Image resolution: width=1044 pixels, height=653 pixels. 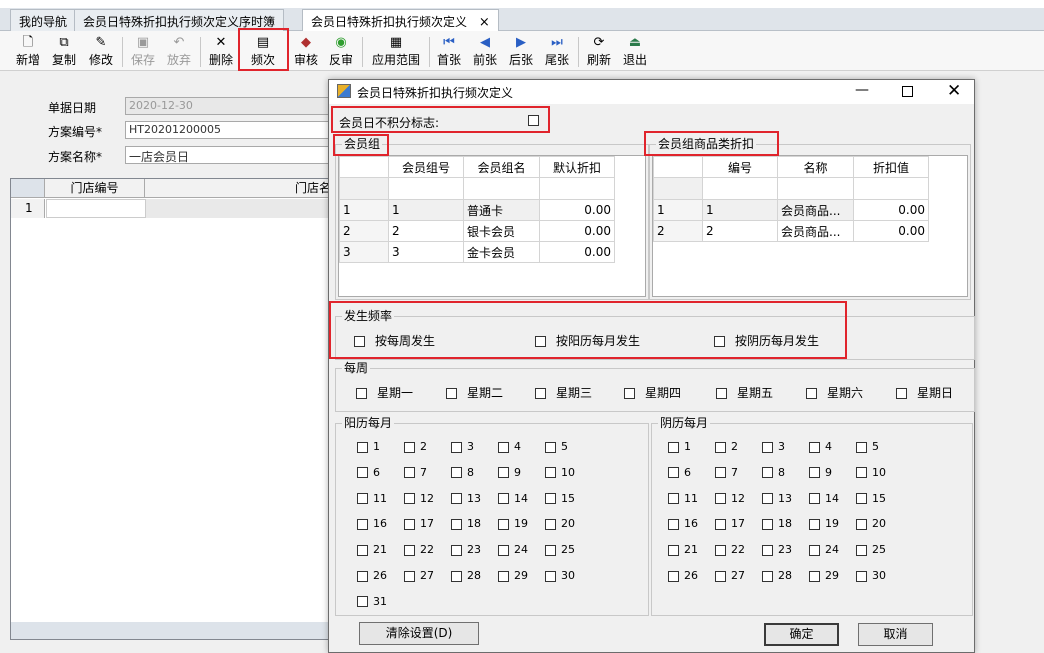 What do you see at coordinates (466, 575) in the screenshot?
I see `solar-day-option: 28` at bounding box center [466, 575].